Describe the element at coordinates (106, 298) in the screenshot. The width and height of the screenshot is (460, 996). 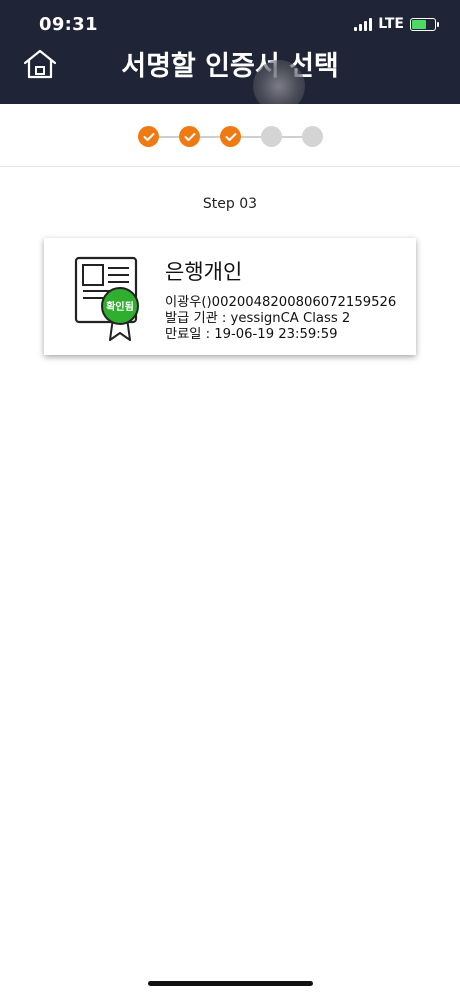
I see `certificate-icon: 확인됨` at that location.